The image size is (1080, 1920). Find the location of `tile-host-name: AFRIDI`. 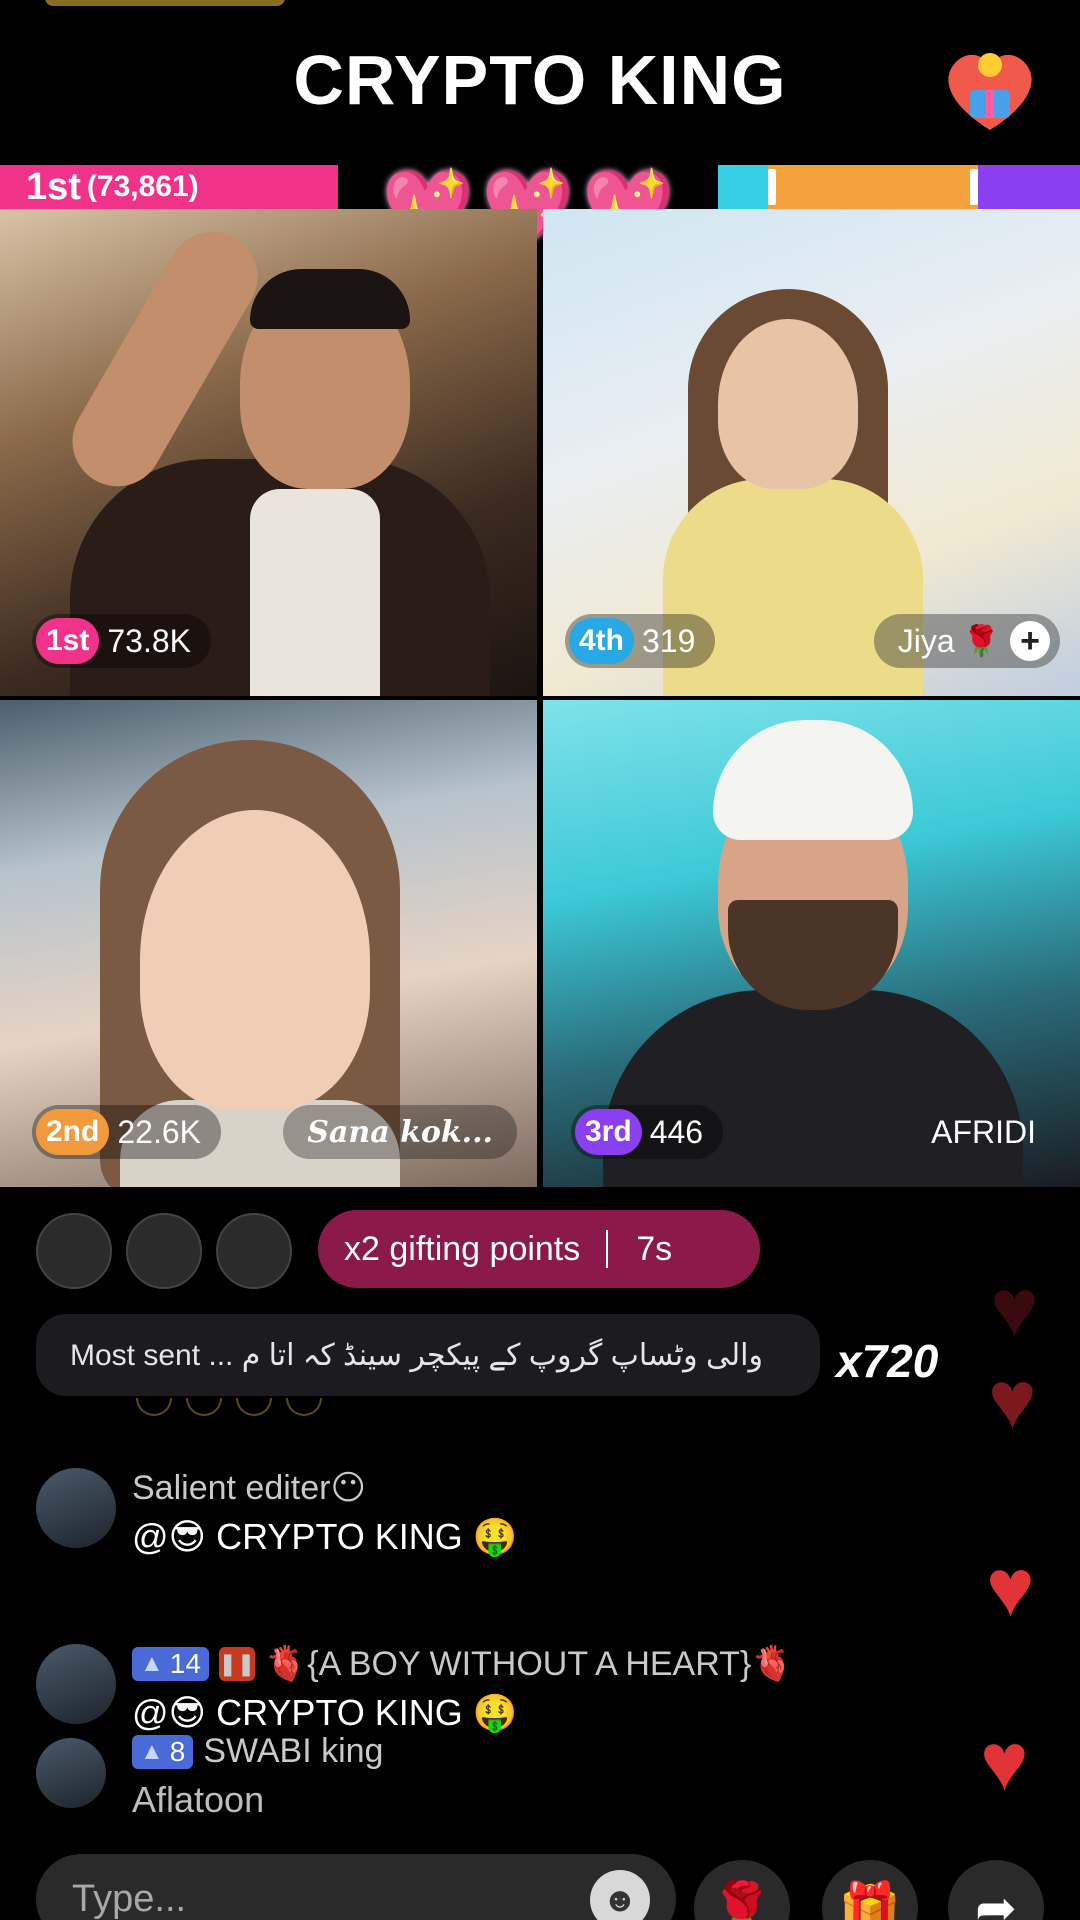

tile-host-name: AFRIDI is located at coordinates (983, 1132).